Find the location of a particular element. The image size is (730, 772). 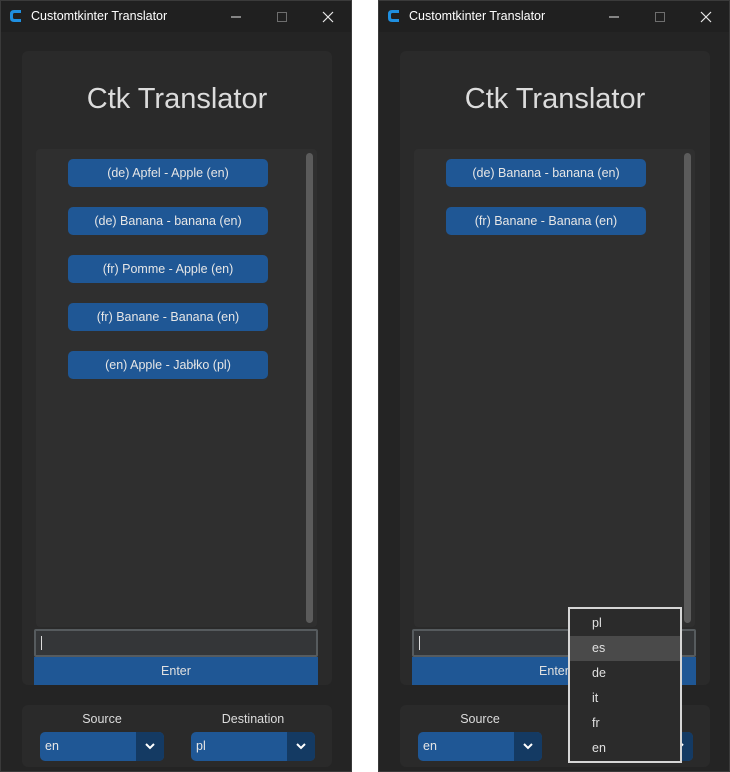

destination-language-select: pl is located at coordinates (253, 746).